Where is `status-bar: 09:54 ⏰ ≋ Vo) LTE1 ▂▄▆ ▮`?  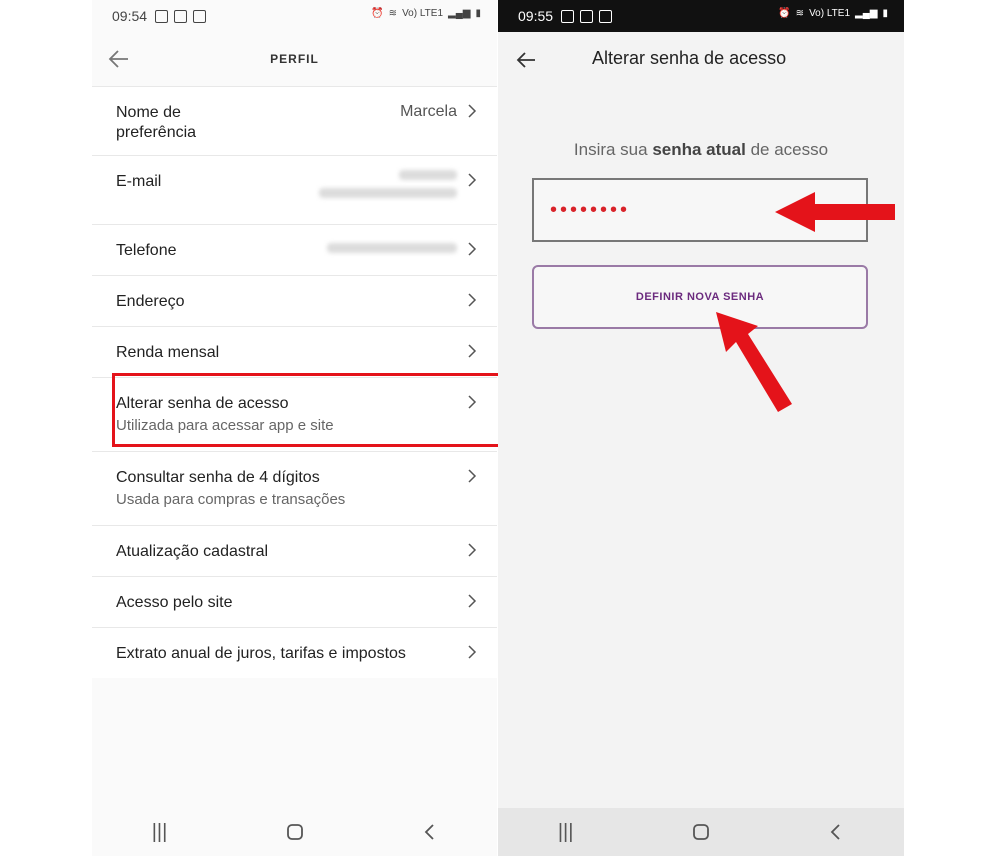 status-bar: 09:54 ⏰ ≋ Vo) LTE1 ▂▄▆ ▮ is located at coordinates (294, 16).